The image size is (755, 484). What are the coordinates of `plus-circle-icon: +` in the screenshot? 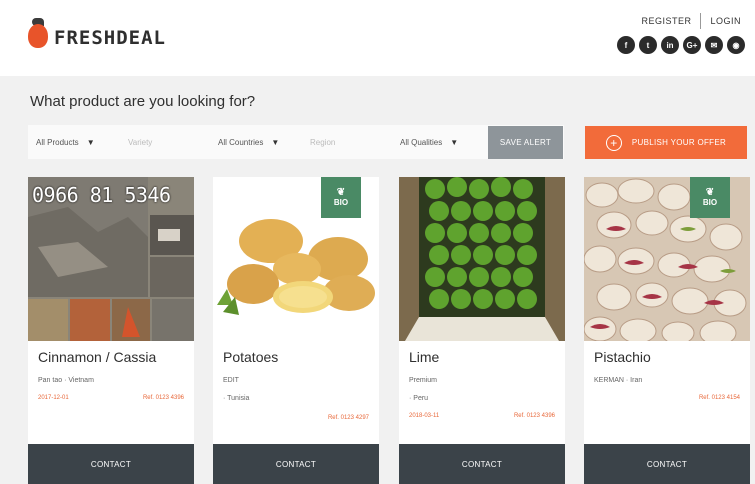 It's located at (613, 142).